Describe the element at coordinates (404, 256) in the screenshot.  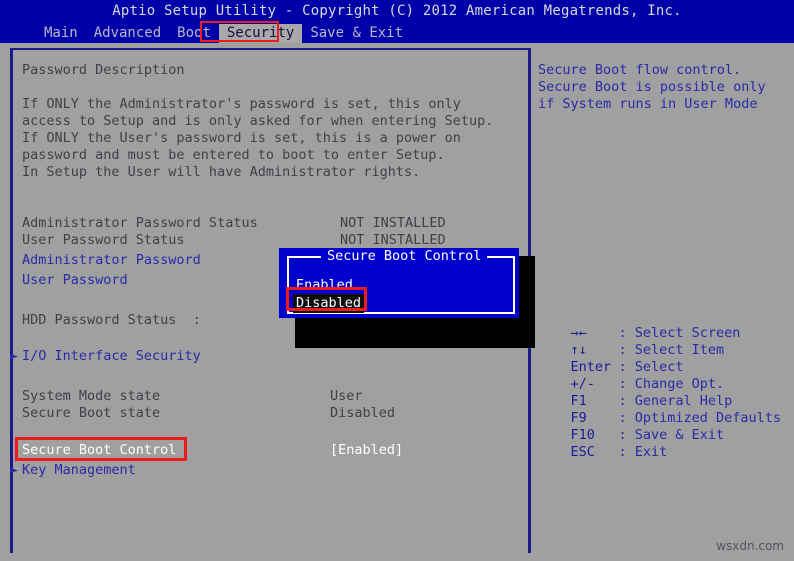
I see `dialog-title: Secure Boot Control` at that location.